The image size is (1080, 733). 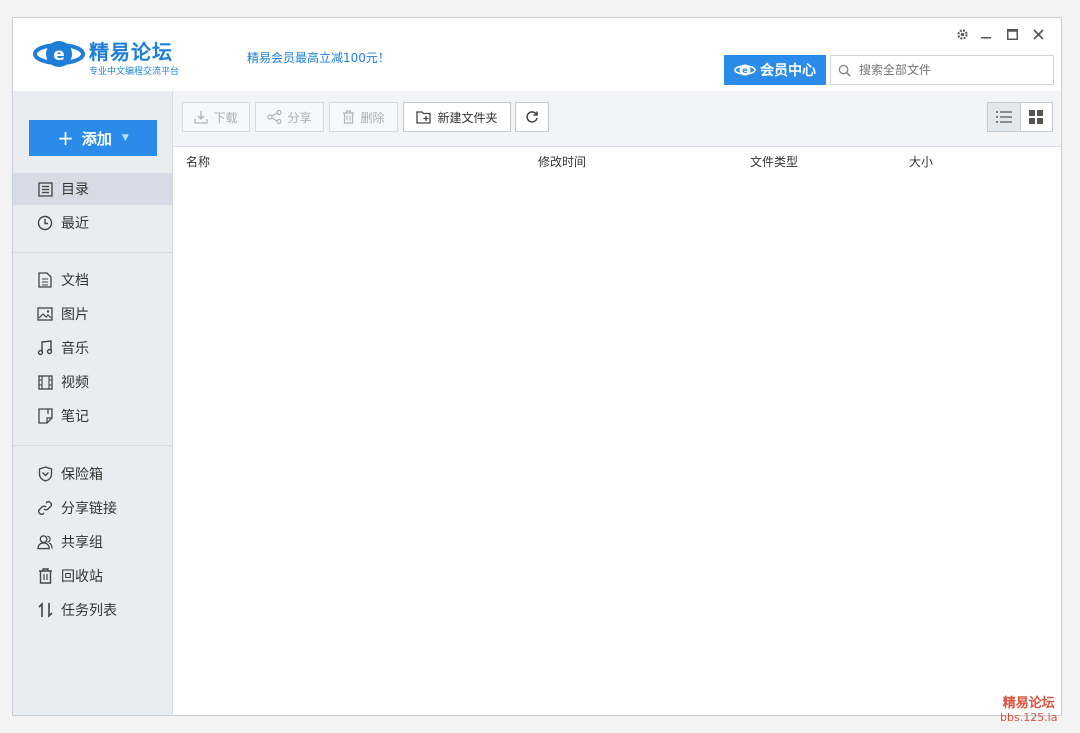 What do you see at coordinates (1038, 34) in the screenshot?
I see `close-icon` at bounding box center [1038, 34].